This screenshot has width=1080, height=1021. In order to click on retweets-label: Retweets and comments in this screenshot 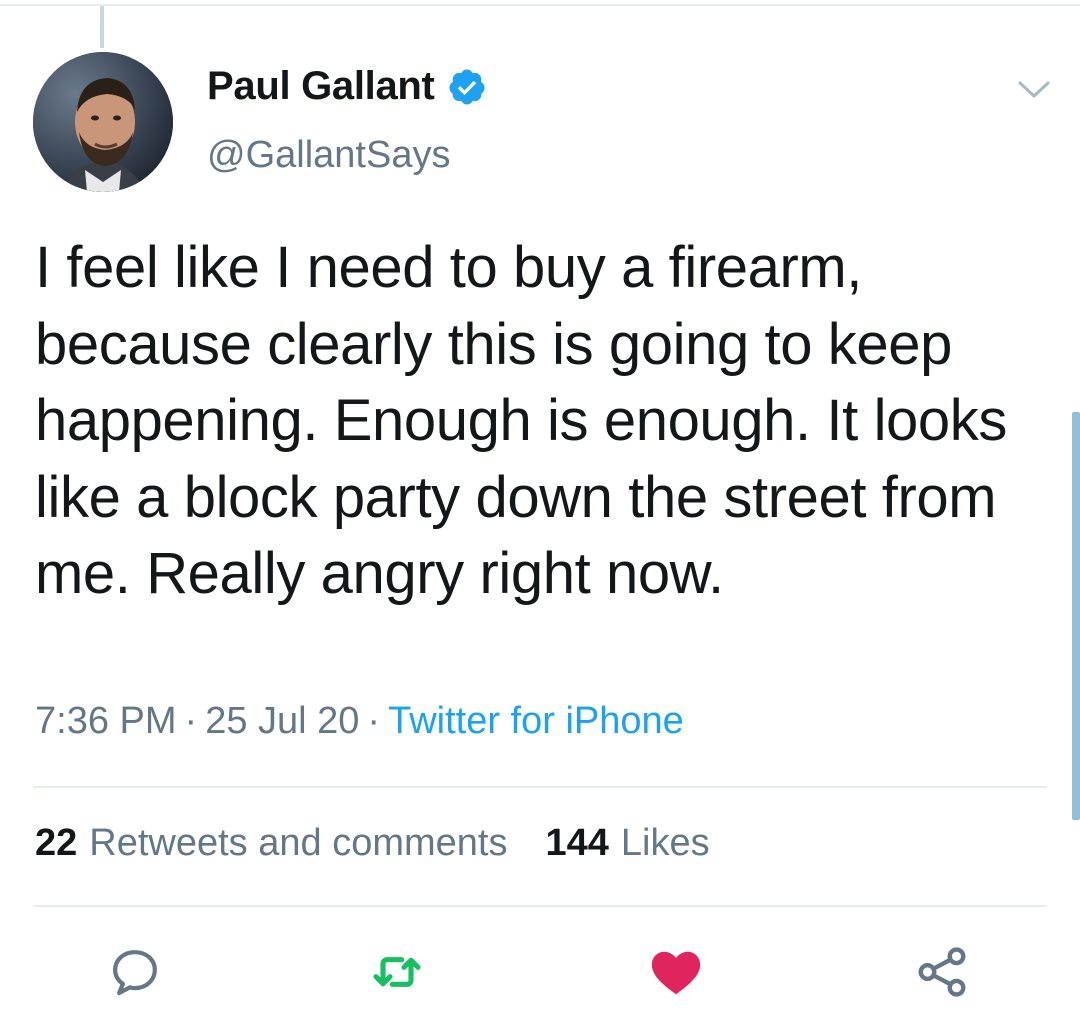, I will do `click(298, 843)`.